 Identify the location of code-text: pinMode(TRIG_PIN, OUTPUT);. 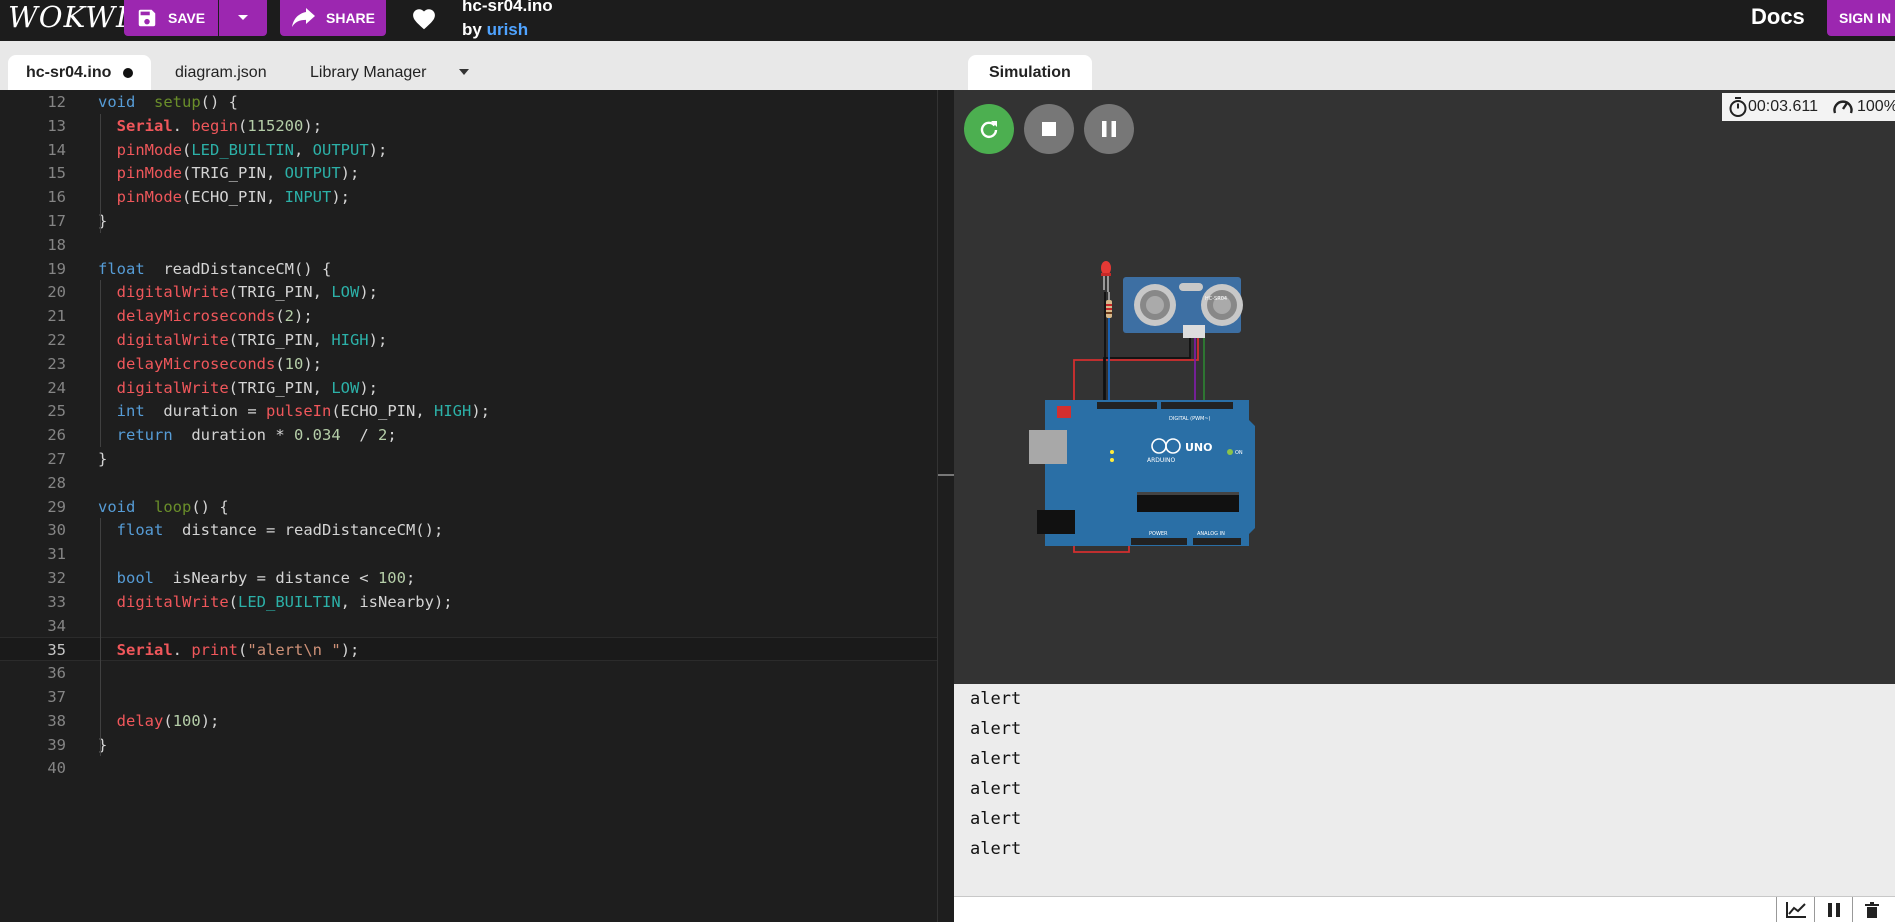
(229, 173).